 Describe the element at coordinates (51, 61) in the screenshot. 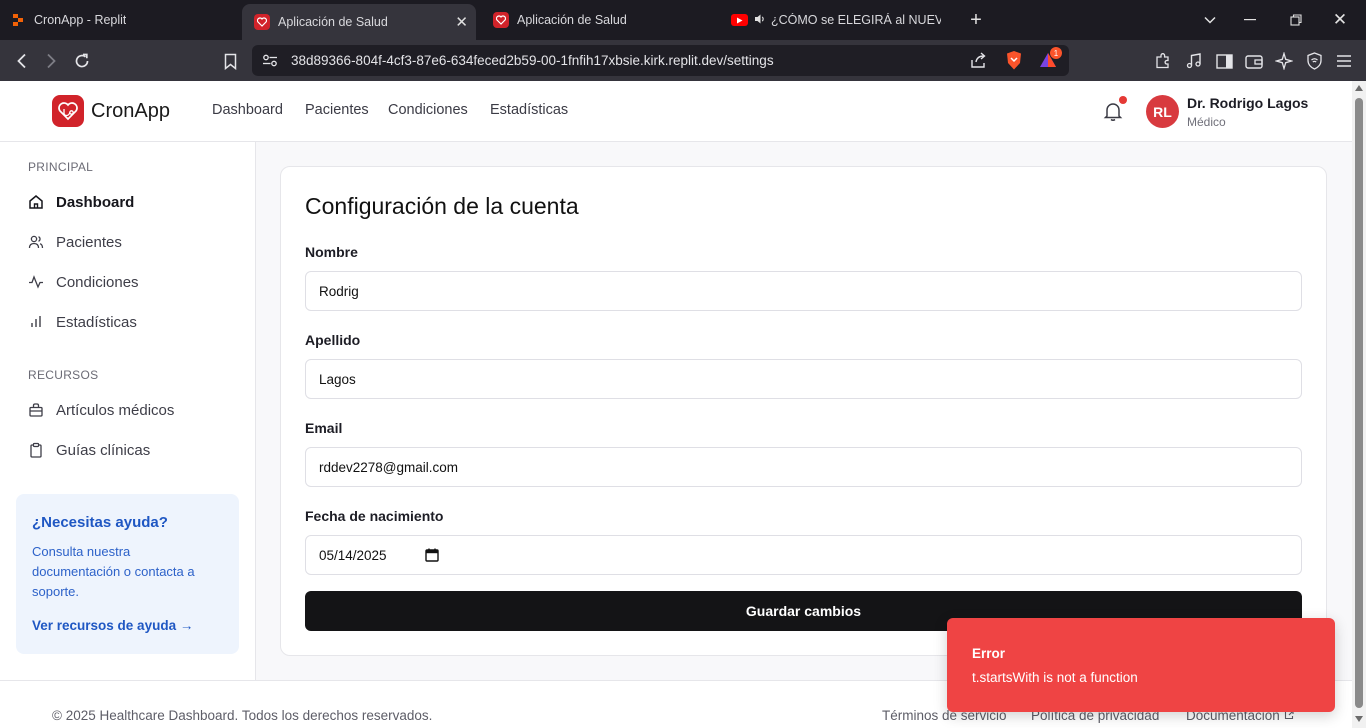

I see `forward-button` at that location.